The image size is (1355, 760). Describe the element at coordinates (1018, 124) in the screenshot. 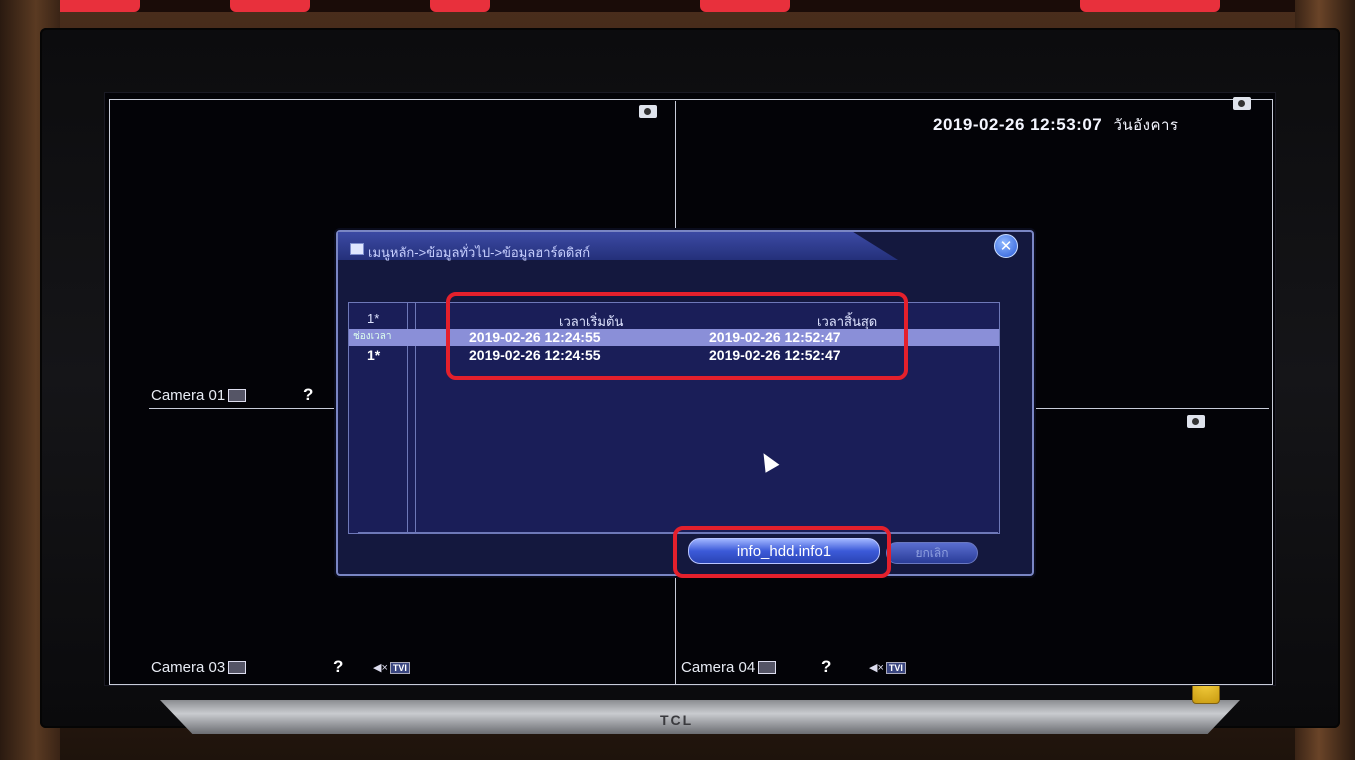

I see `datetime-value: 2019-02-26 12:53:07` at that location.